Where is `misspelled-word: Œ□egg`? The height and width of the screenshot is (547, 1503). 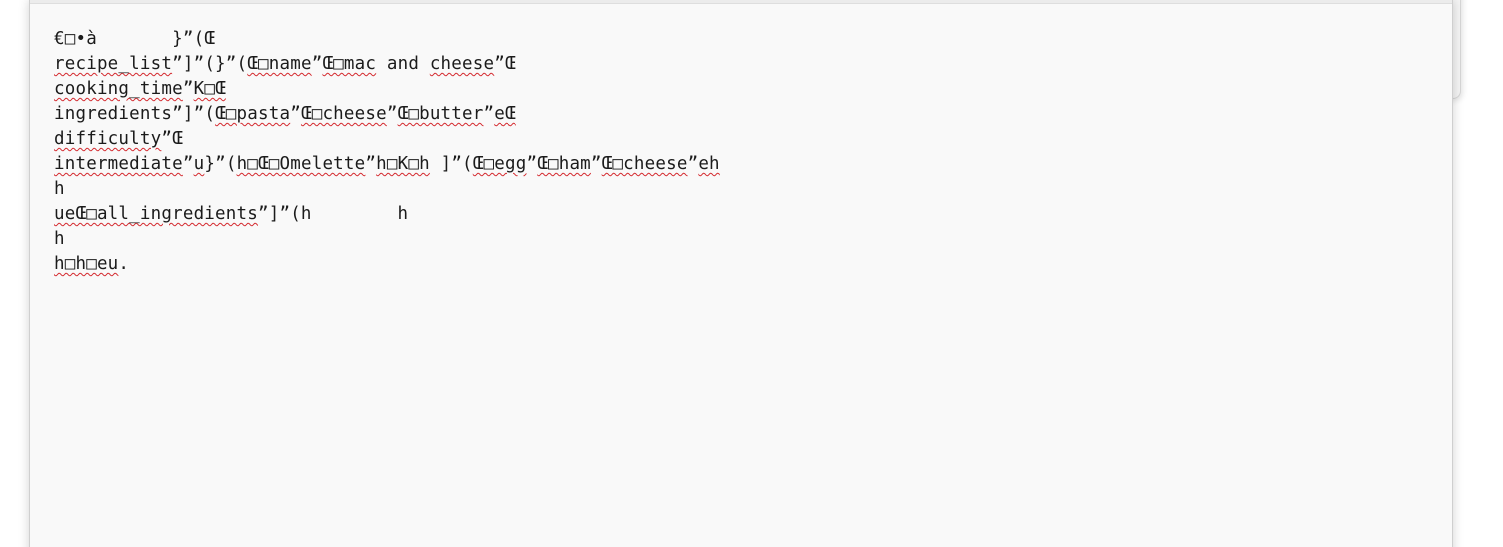
misspelled-word: Œ□egg is located at coordinates (499, 164).